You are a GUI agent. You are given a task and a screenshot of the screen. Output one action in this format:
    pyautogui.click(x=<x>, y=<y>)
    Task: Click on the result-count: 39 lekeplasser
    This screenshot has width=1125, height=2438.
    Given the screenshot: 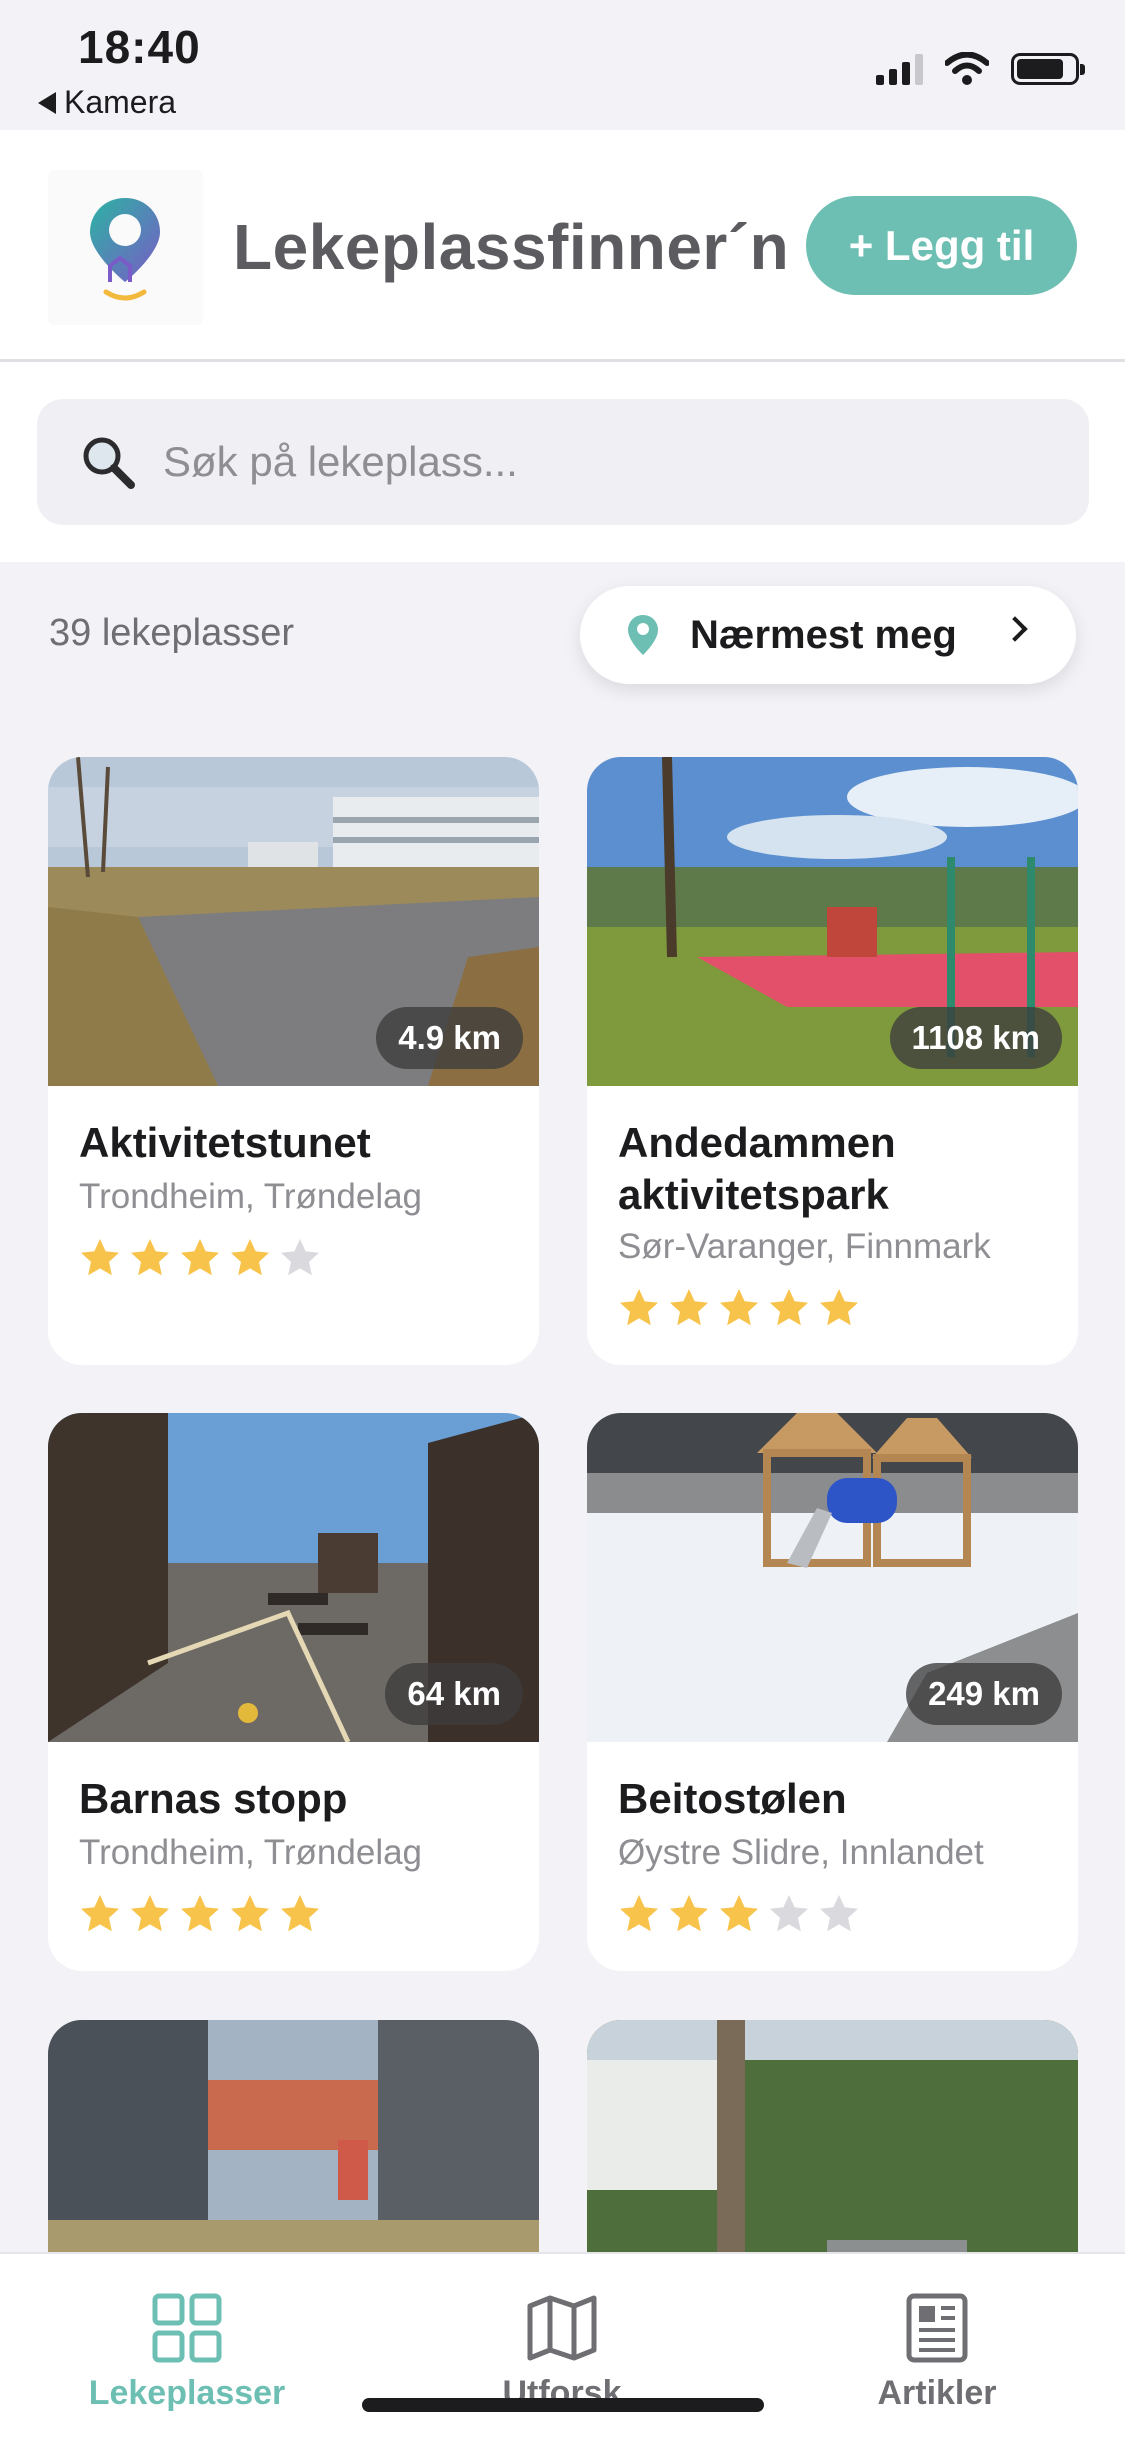 What is the action you would take?
    pyautogui.click(x=172, y=633)
    